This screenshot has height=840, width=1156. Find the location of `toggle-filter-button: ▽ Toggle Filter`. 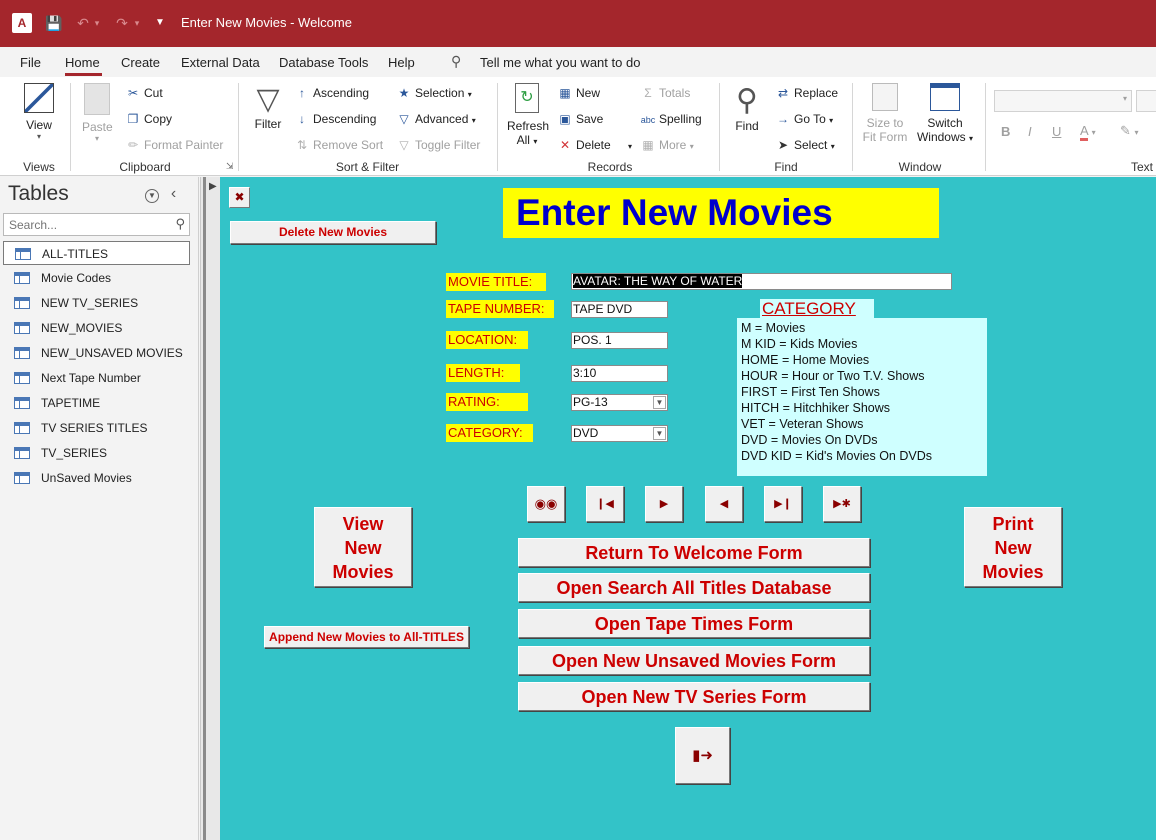

toggle-filter-button: ▽ Toggle Filter is located at coordinates (438, 145).